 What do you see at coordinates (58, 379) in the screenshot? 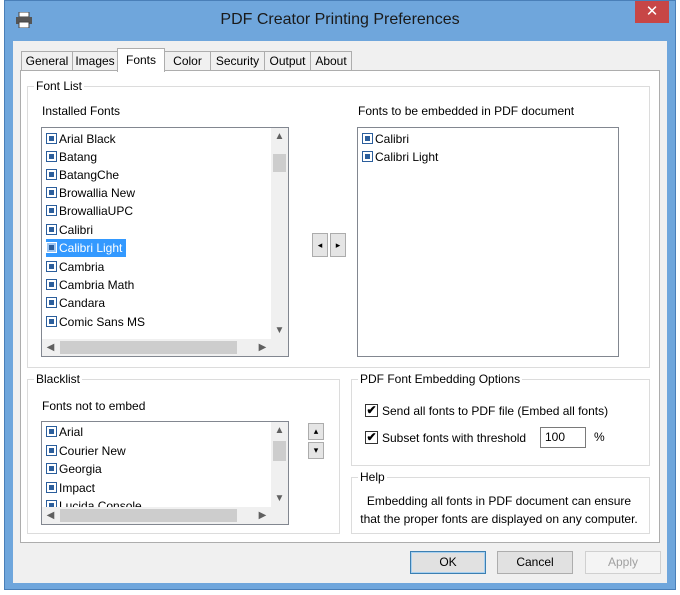
I see `blacklist-legend: Blacklist` at bounding box center [58, 379].